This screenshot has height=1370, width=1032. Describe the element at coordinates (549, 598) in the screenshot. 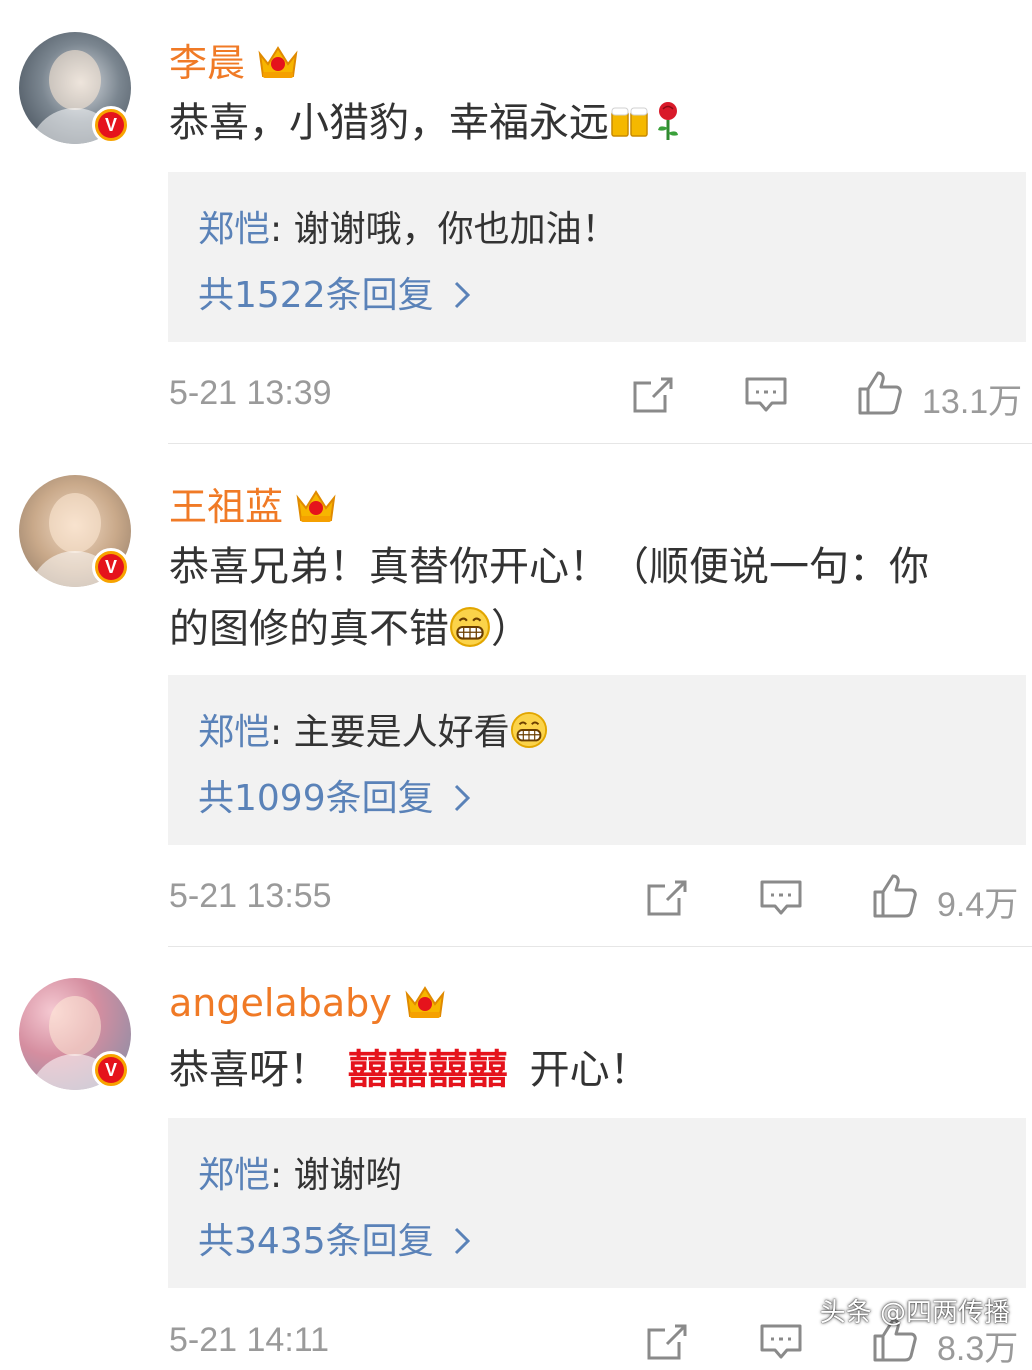

I see `comment-text: 恭喜兄弟！真替你开心！（顺便说一句：你 的图修的真不错）` at that location.